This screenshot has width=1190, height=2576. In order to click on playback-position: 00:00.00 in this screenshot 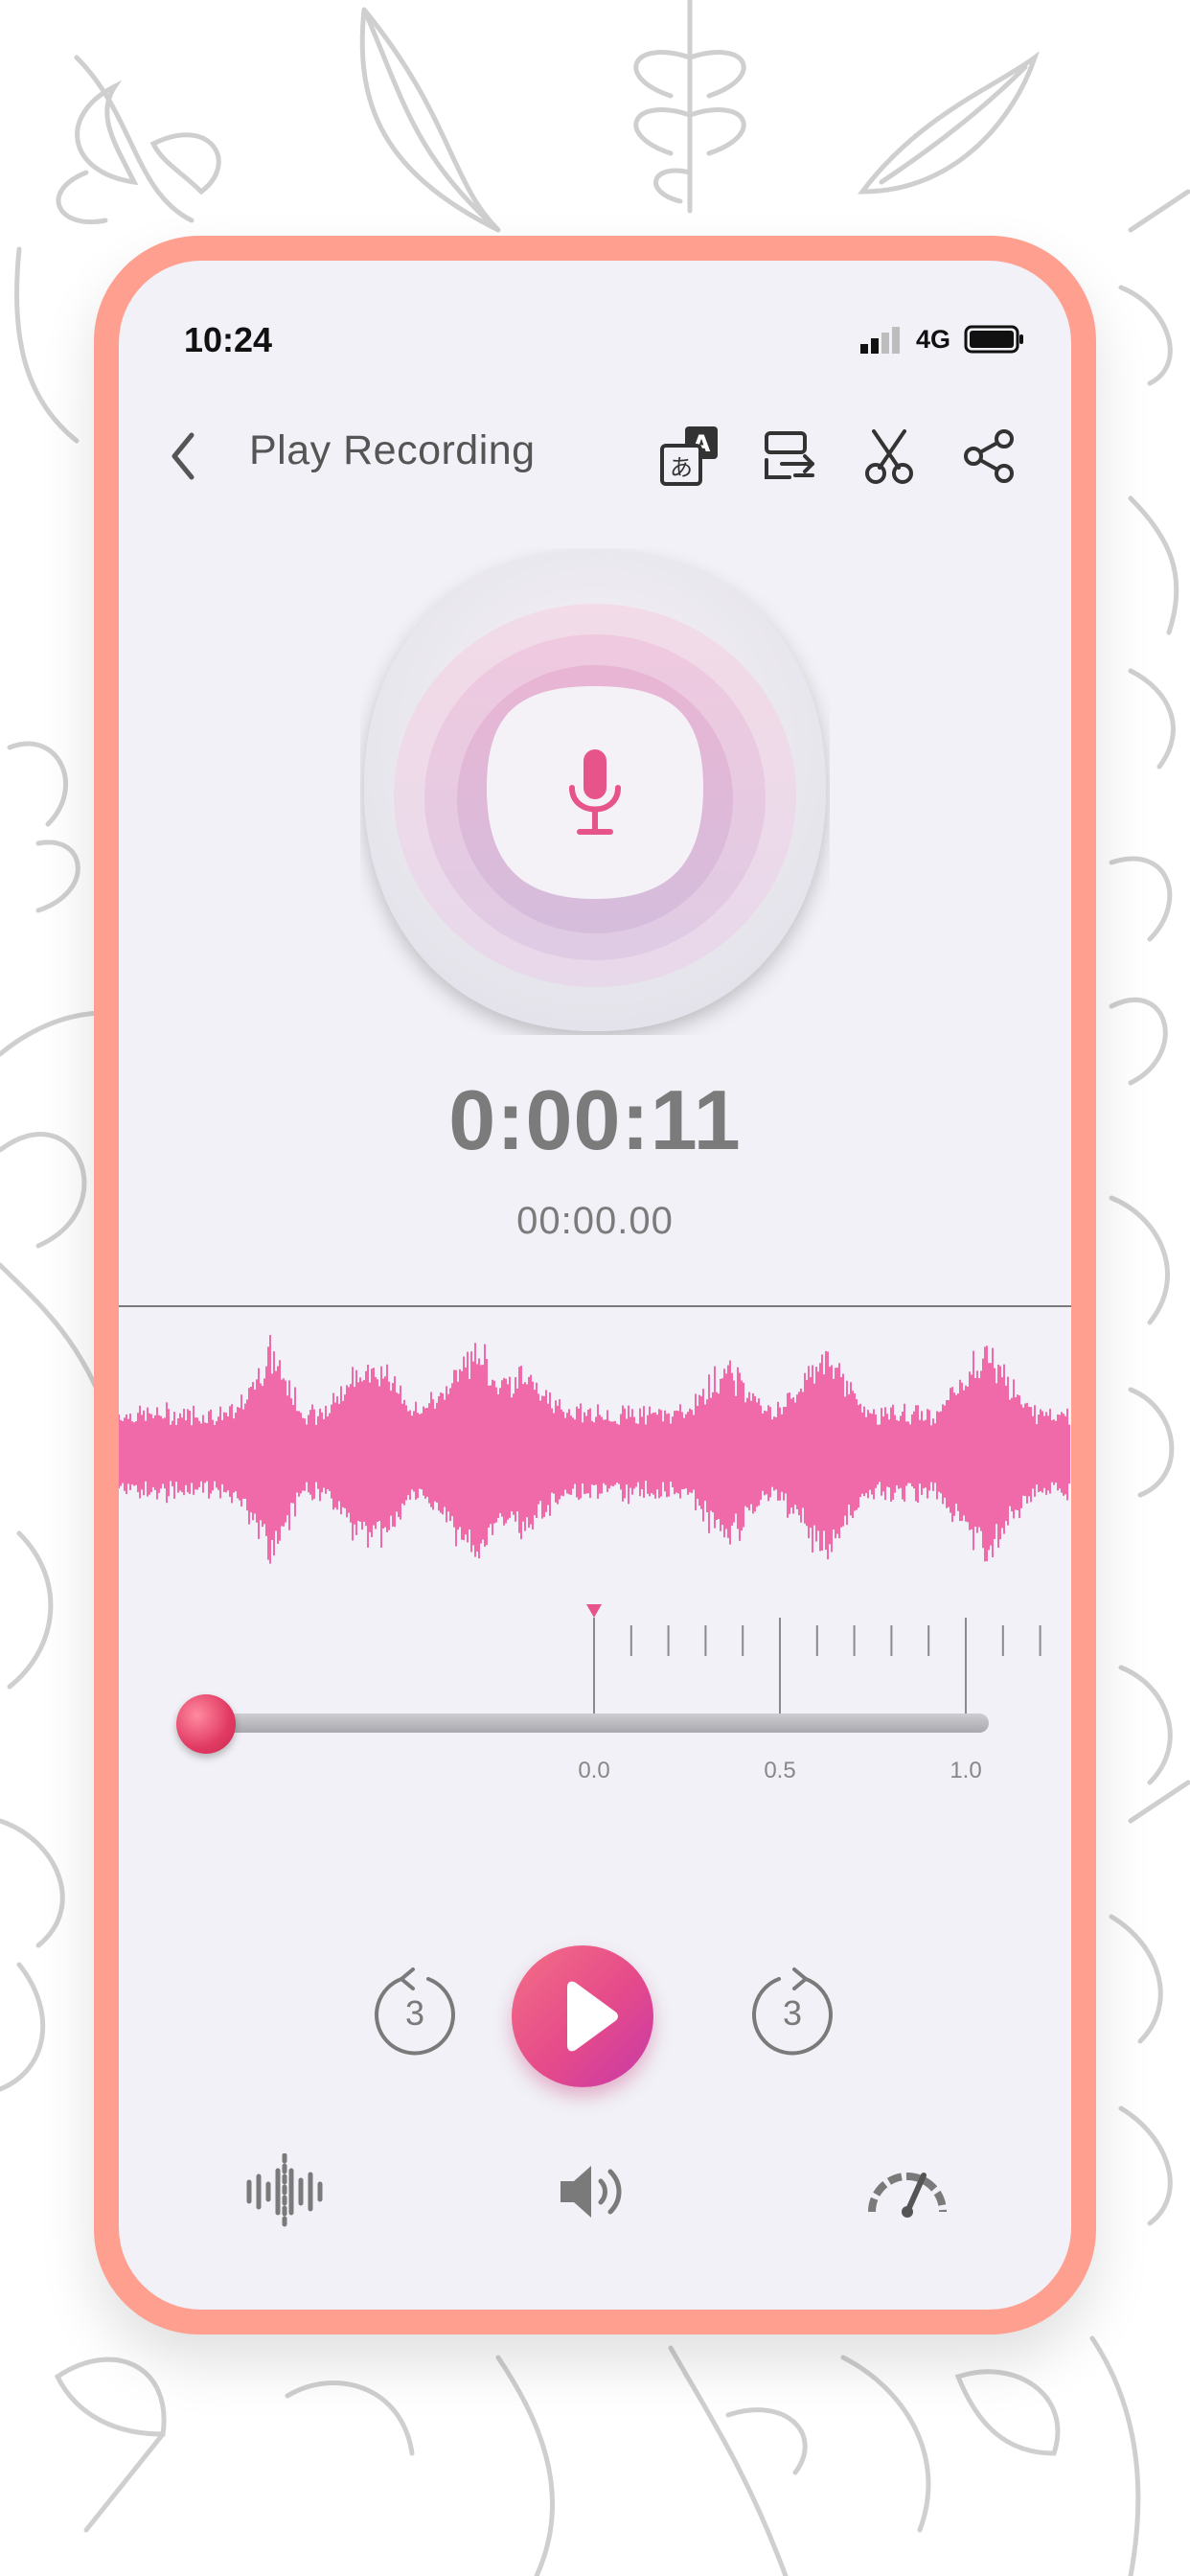, I will do `click(595, 1221)`.